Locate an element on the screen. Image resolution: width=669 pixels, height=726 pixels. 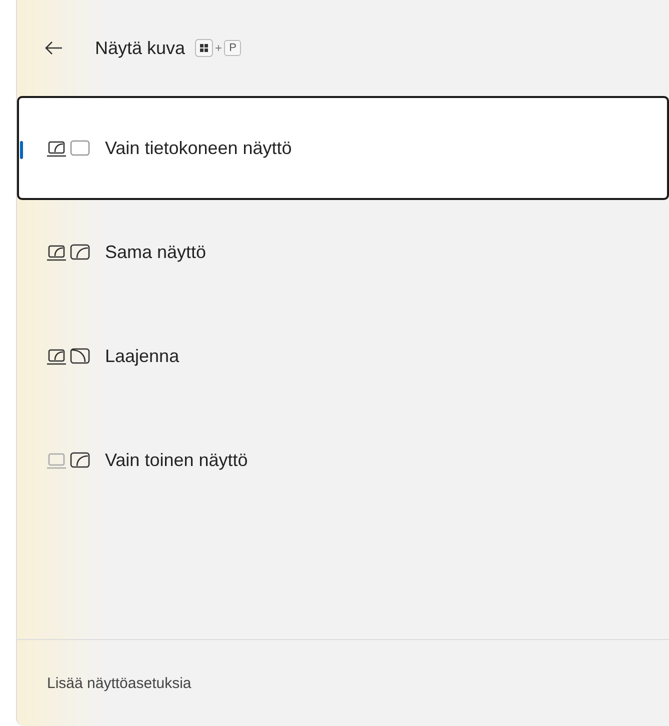
windows-key-icon is located at coordinates (204, 48).